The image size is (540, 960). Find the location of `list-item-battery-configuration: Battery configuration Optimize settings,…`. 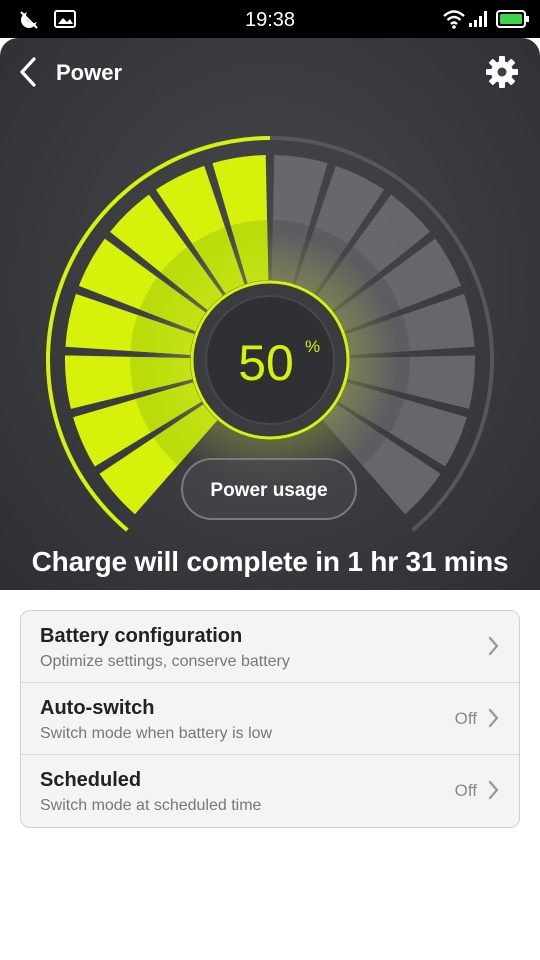

list-item-battery-configuration: Battery configuration Optimize settings,… is located at coordinates (270, 647).